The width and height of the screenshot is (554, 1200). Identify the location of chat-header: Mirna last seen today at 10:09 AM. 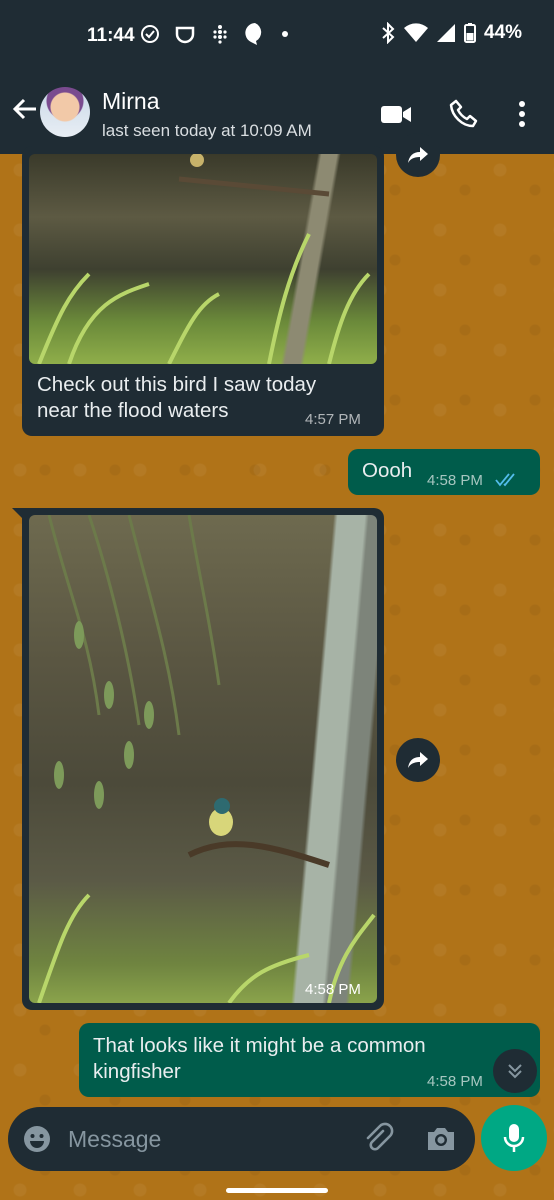
(277, 113).